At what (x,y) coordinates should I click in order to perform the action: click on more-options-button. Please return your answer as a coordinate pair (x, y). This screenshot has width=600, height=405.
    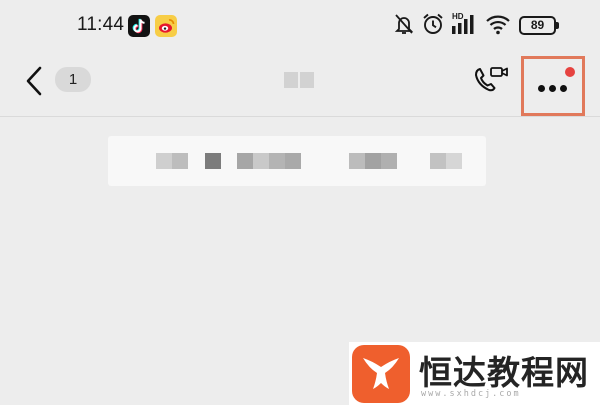
    Looking at the image, I should click on (553, 86).